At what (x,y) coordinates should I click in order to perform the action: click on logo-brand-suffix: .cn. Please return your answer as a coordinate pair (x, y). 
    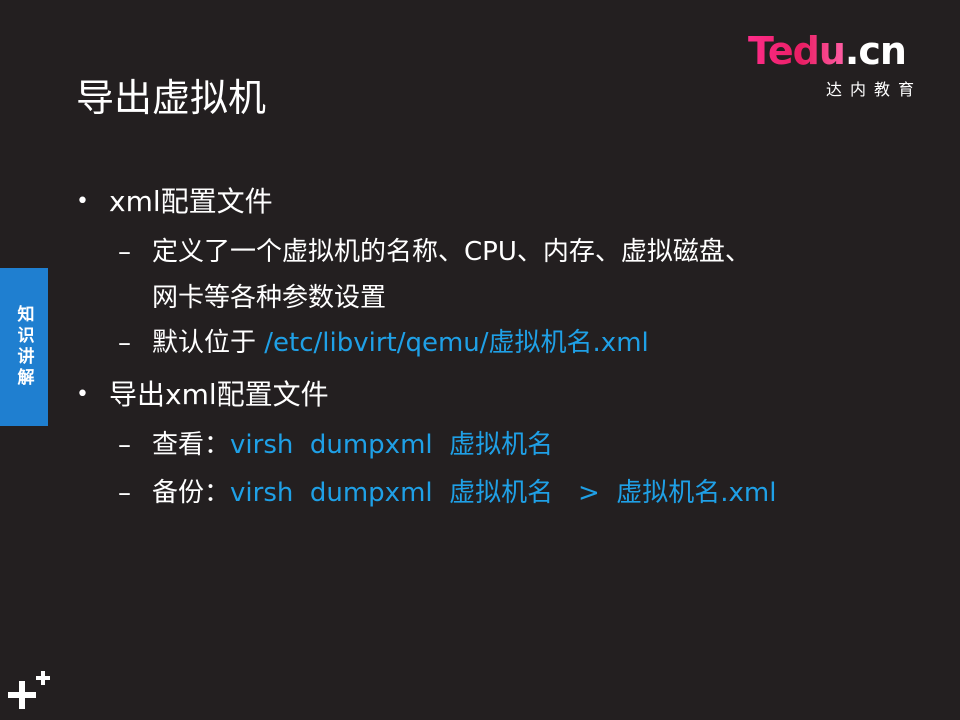
    Looking at the image, I should click on (875, 51).